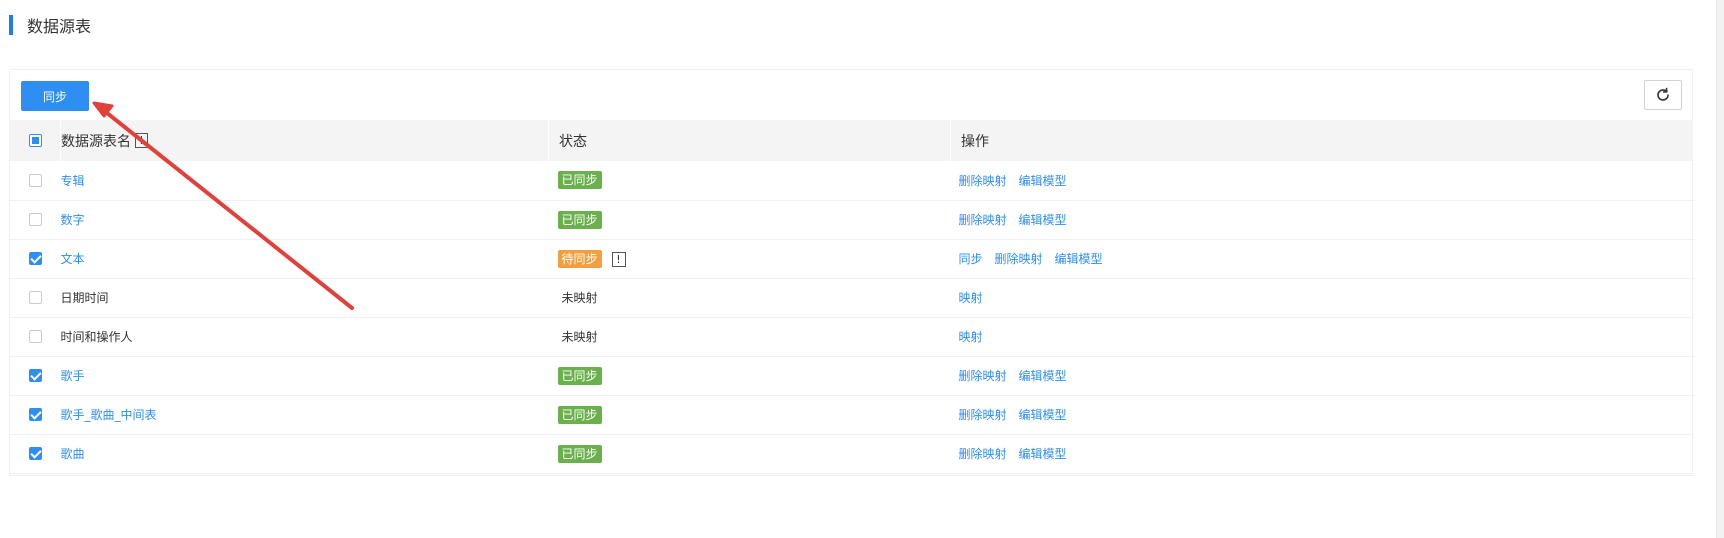  I want to click on table-row: 数字 已同步 删除映射 编辑模型, so click(852, 219).